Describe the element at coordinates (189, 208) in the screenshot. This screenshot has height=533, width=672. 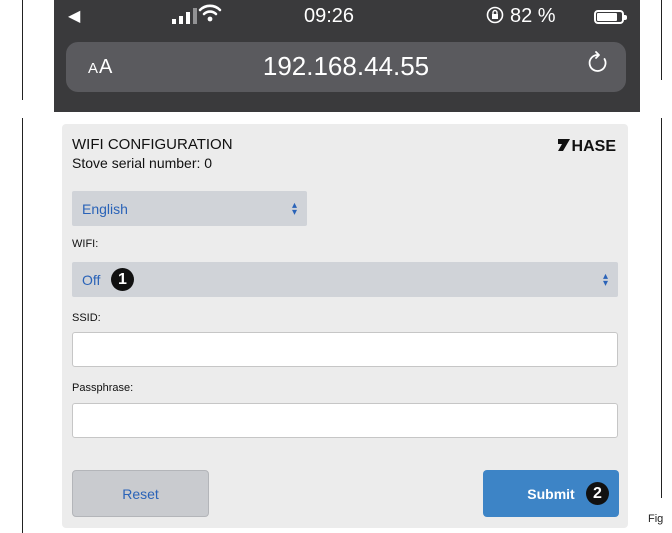
I see `language-select: English ▴ ▾` at that location.